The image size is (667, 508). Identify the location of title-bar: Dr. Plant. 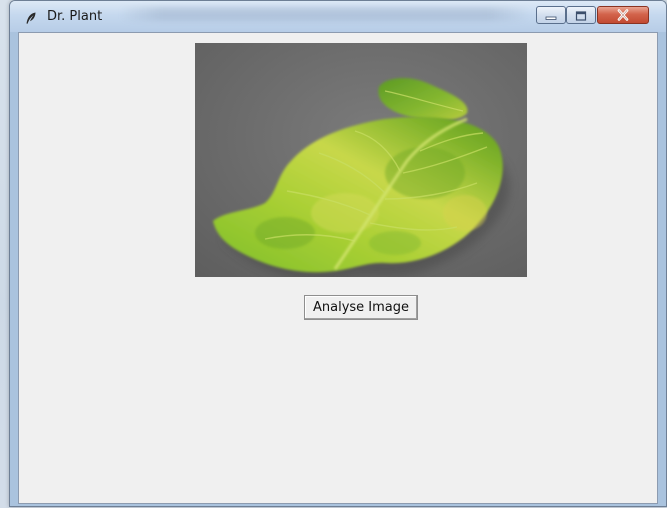
(338, 16).